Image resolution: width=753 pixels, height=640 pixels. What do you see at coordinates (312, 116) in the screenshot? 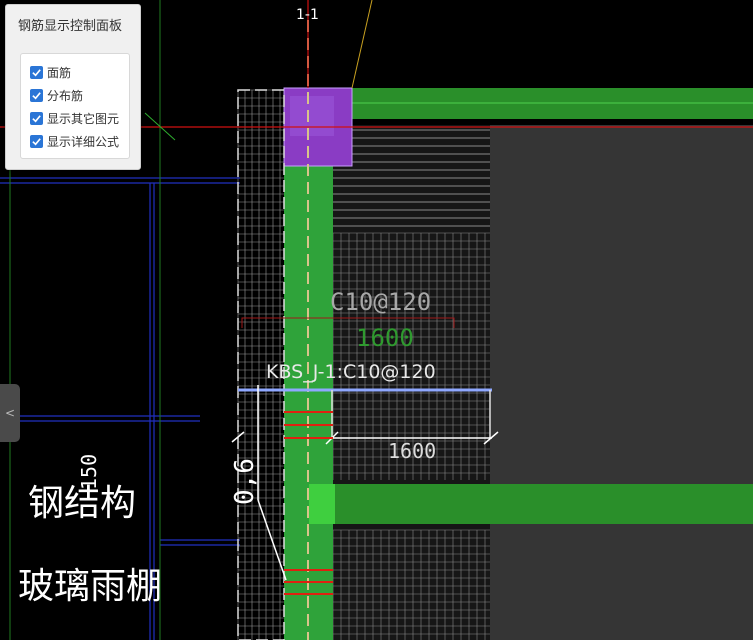
I see `column-inner` at bounding box center [312, 116].